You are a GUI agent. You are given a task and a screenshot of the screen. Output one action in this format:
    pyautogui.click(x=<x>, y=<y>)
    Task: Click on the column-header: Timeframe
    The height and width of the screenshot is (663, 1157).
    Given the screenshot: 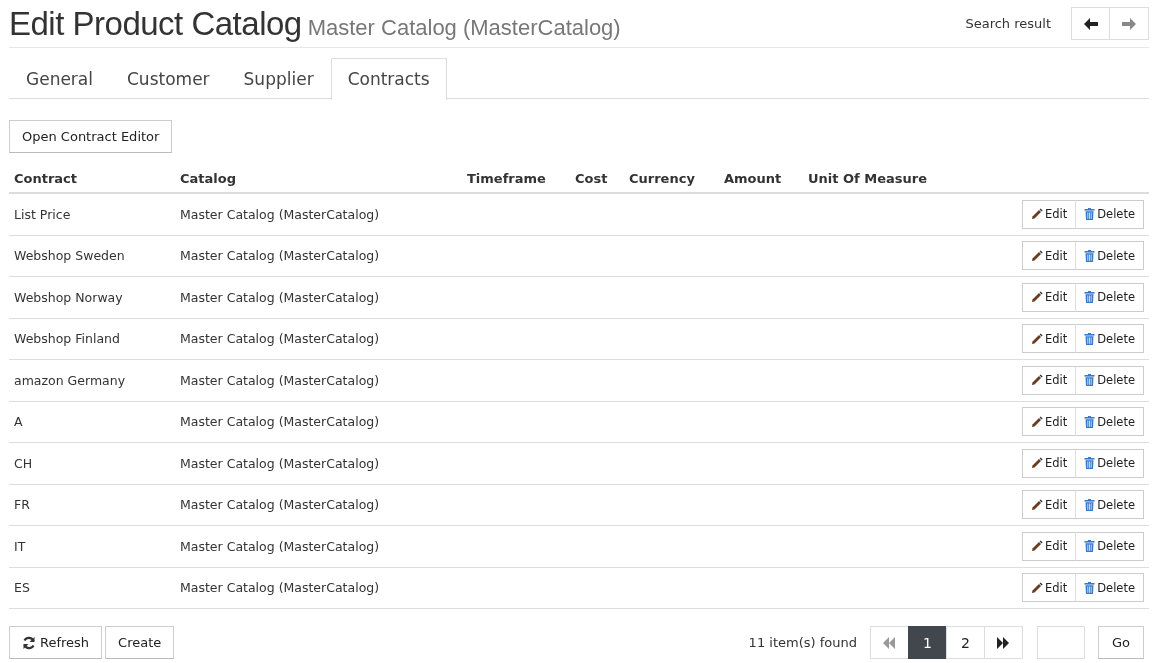 What is the action you would take?
    pyautogui.click(x=516, y=179)
    